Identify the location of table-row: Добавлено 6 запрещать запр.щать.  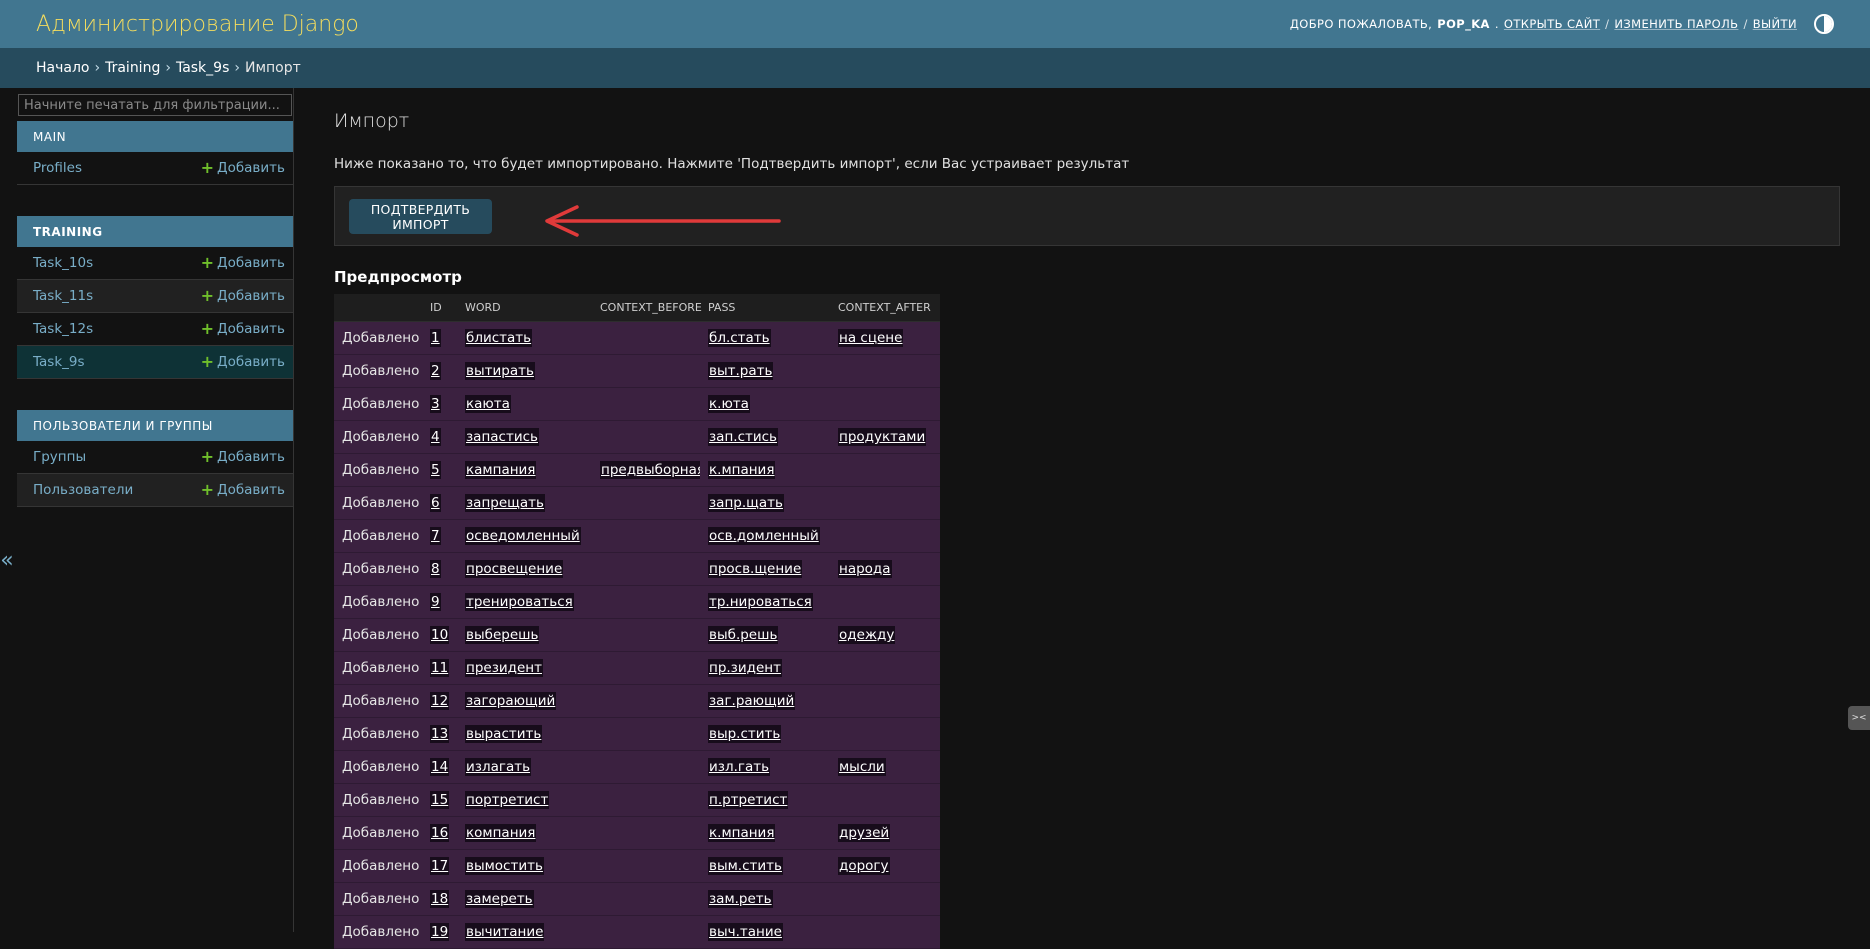
(637, 503).